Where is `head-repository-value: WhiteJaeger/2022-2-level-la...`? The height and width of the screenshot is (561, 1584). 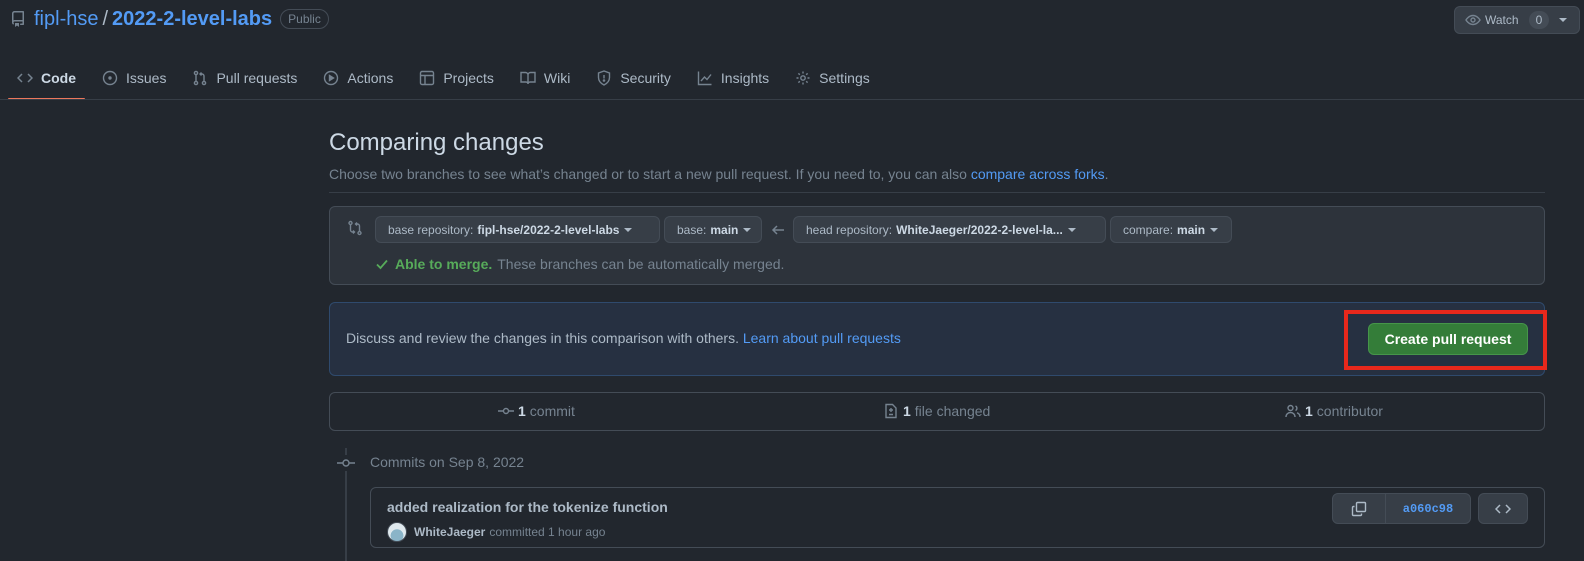
head-repository-value: WhiteJaeger/2022-2-level-la... is located at coordinates (979, 229).